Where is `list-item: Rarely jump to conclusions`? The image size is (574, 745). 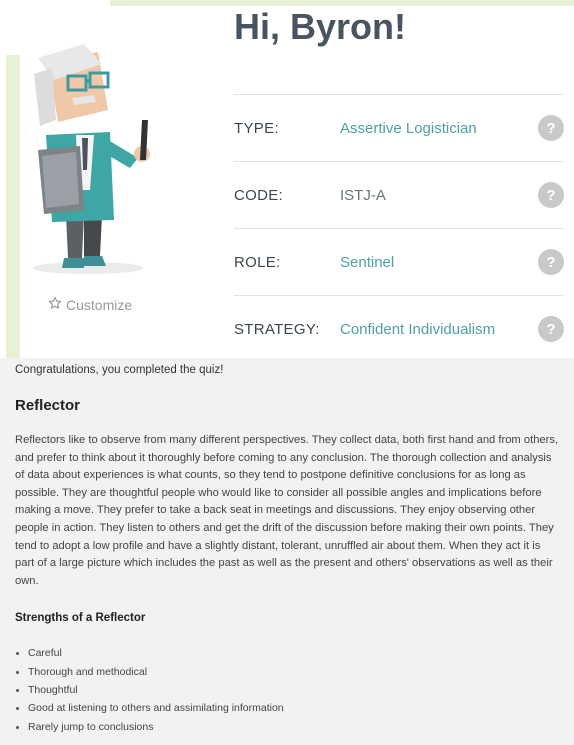 list-item: Rarely jump to conclusions is located at coordinates (287, 727).